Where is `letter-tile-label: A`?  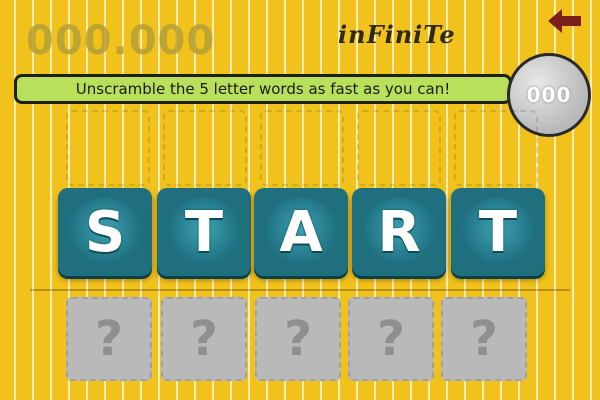 letter-tile-label: A is located at coordinates (301, 232).